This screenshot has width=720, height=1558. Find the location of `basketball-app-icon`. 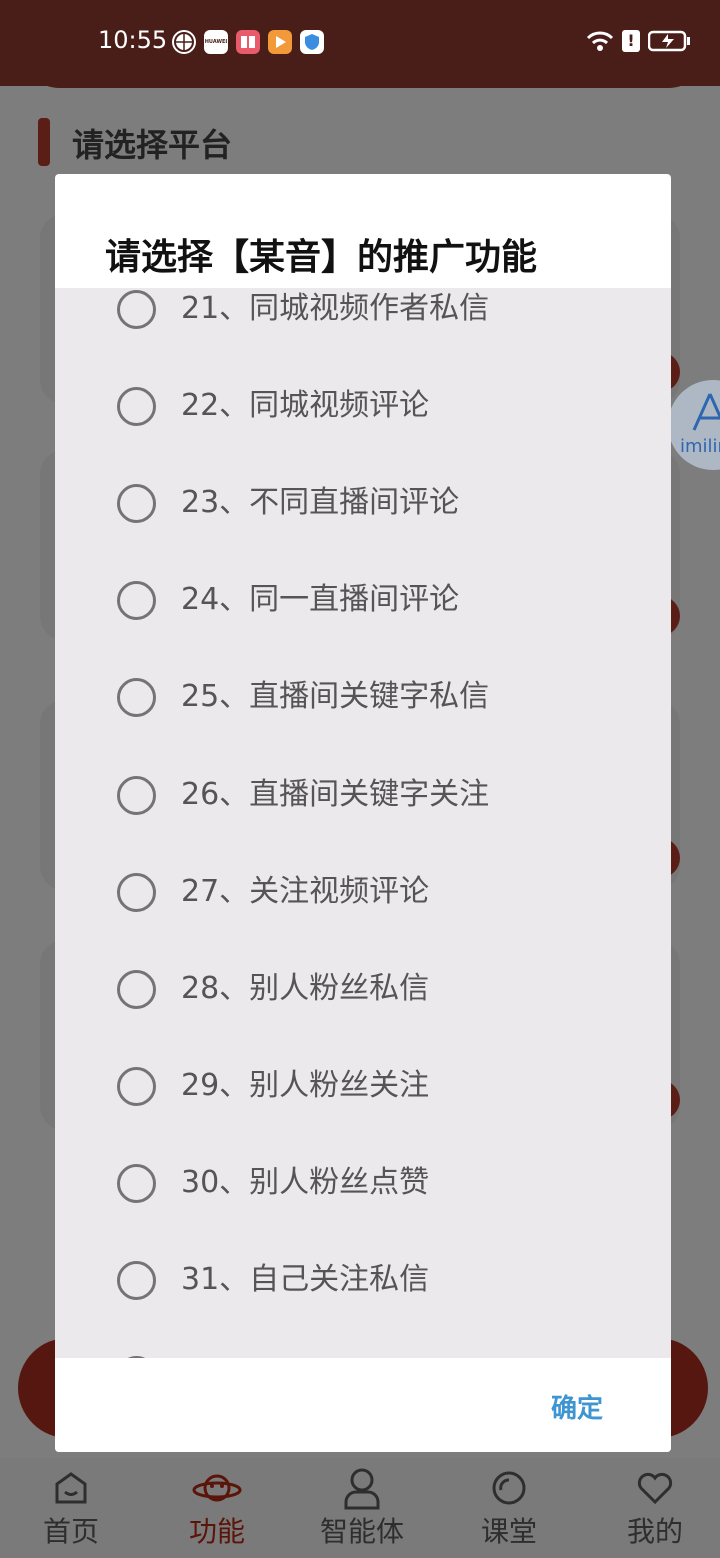

basketball-app-icon is located at coordinates (184, 42).